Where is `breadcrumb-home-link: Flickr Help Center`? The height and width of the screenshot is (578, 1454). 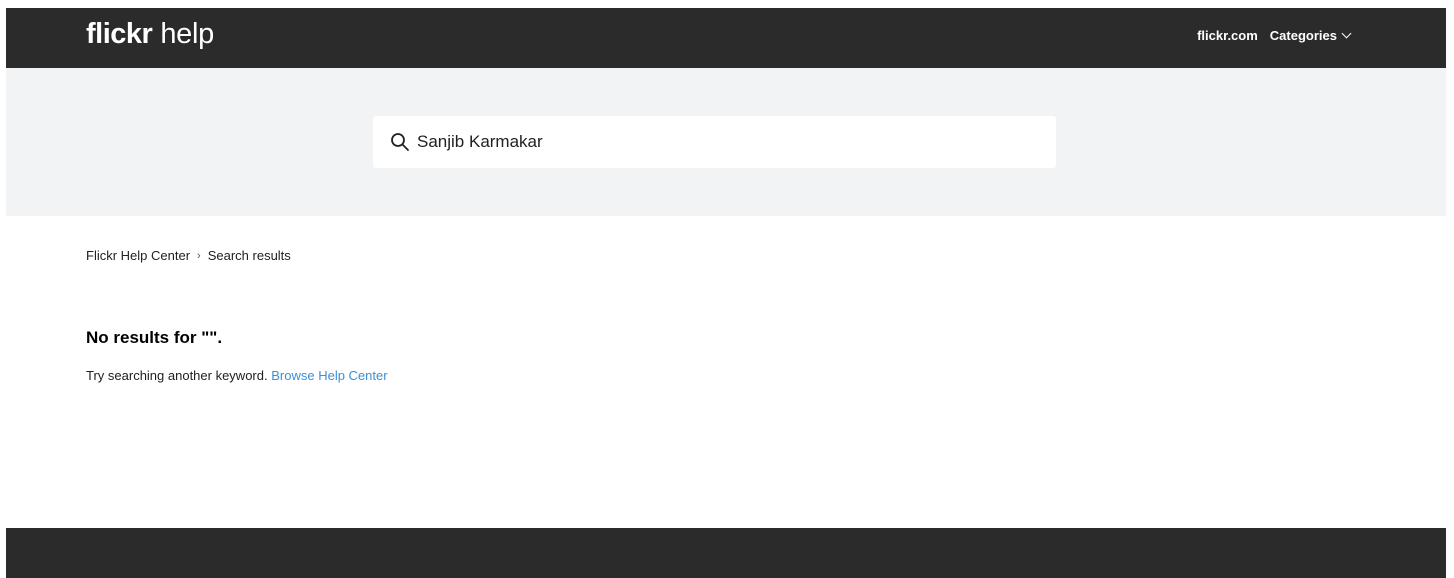 breadcrumb-home-link: Flickr Help Center is located at coordinates (138, 255).